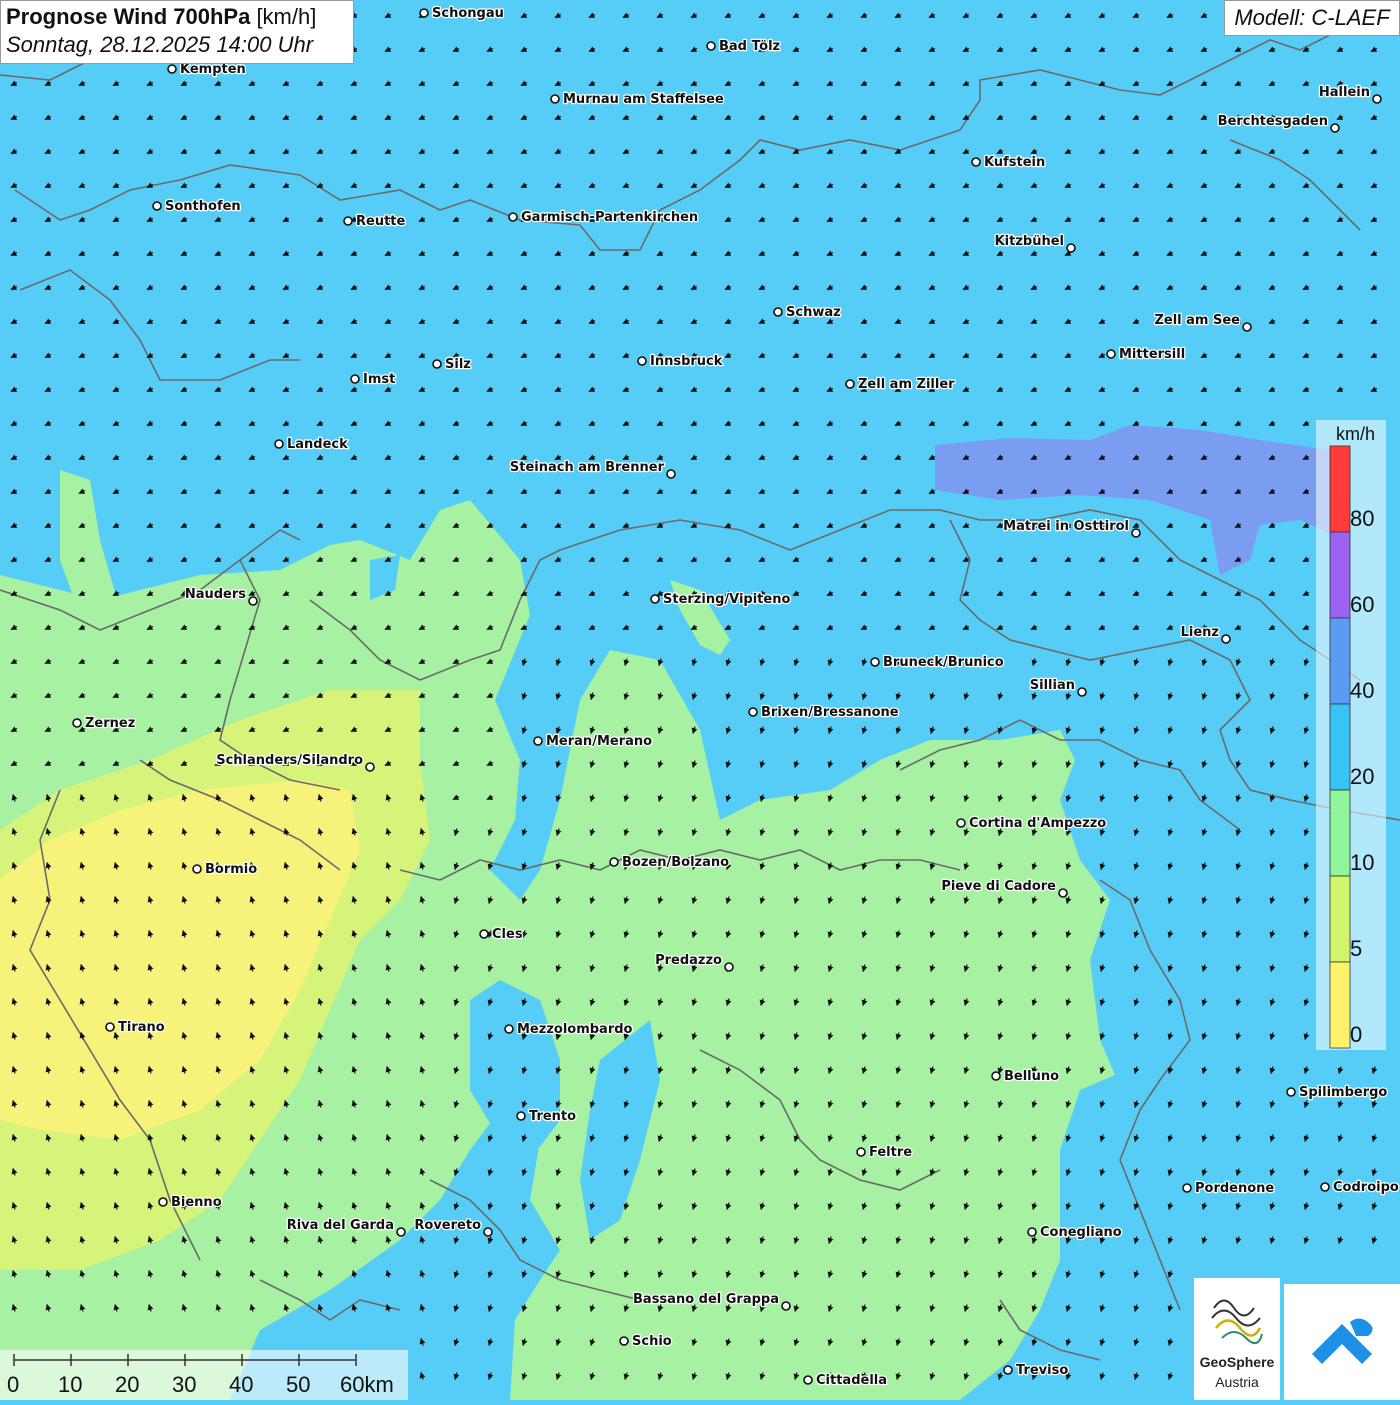 The width and height of the screenshot is (1400, 1405). Describe the element at coordinates (1032, 823) in the screenshot. I see `city-marker: Cortina d'Ampezzo` at that location.